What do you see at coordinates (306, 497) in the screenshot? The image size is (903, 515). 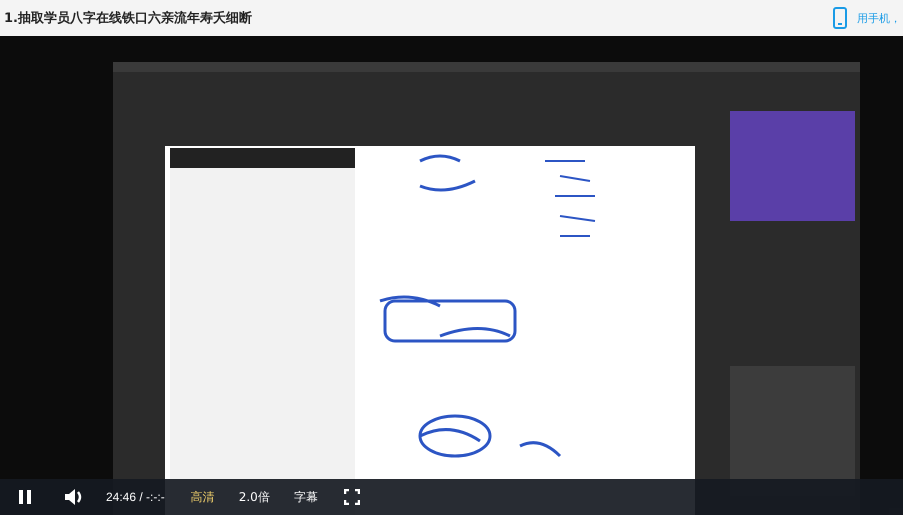 I see `subtitle-button: 字幕` at bounding box center [306, 497].